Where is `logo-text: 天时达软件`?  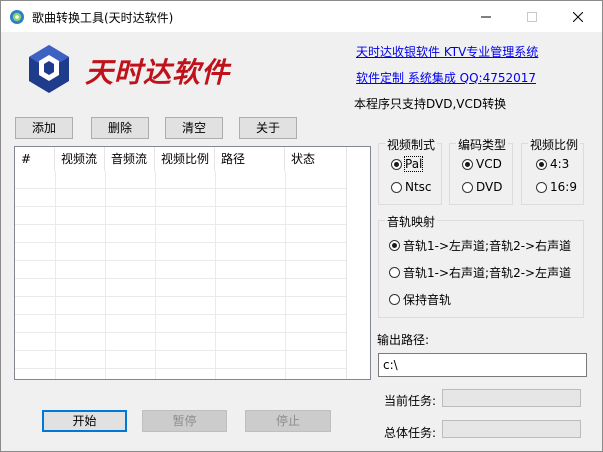
logo-text: 天时达软件 is located at coordinates (158, 72).